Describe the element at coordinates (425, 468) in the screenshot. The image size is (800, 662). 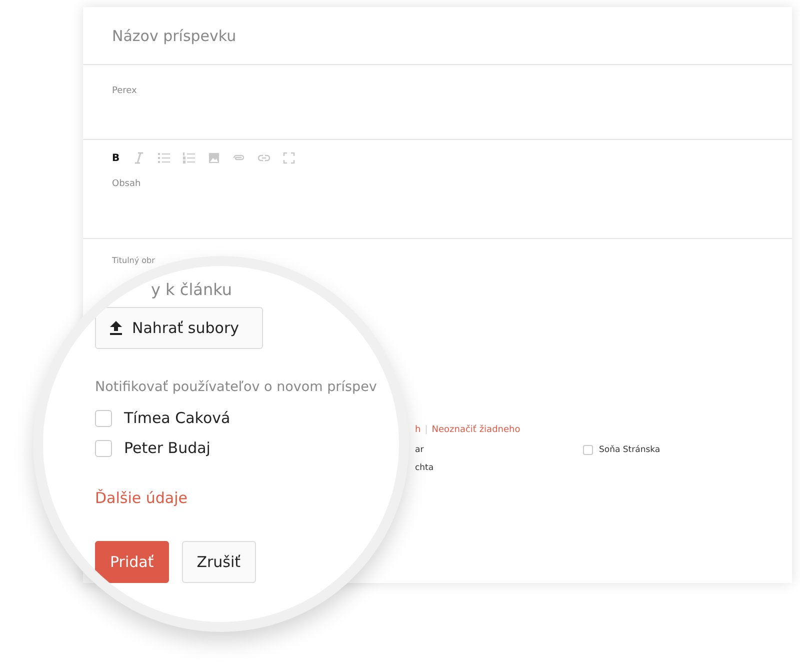
I see `user-name: chta` at that location.